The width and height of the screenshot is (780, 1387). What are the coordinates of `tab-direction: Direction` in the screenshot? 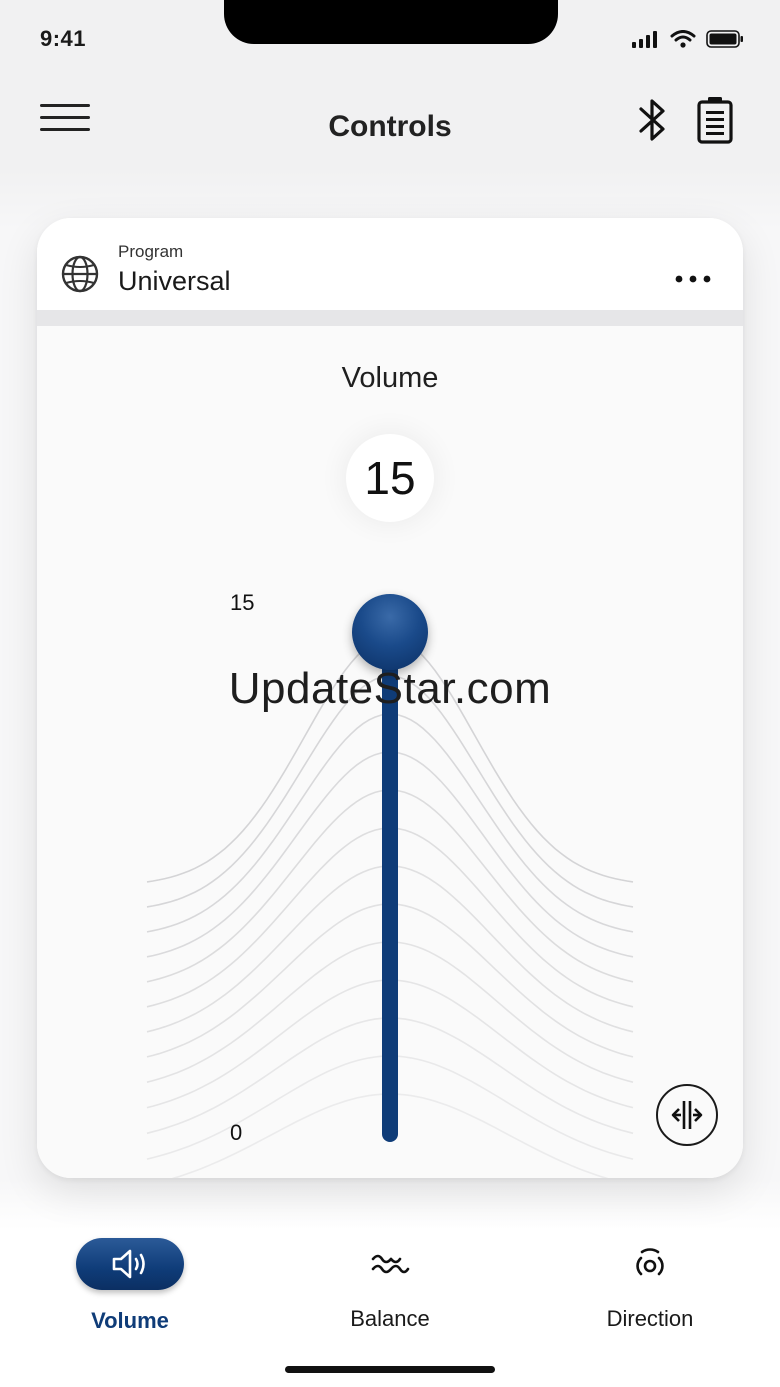 It's located at (650, 1288).